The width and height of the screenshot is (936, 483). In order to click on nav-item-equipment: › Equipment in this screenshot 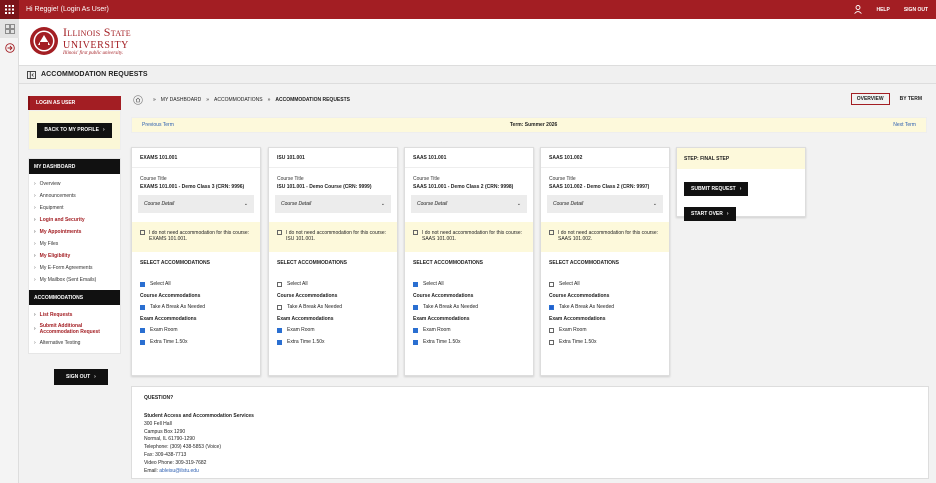, I will do `click(74, 208)`.